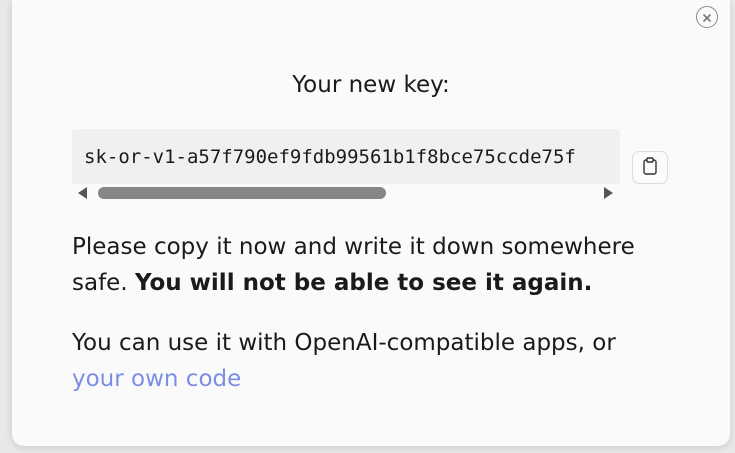 This screenshot has height=453, width=735. Describe the element at coordinates (156, 379) in the screenshot. I see `own-code-link: your own code` at that location.